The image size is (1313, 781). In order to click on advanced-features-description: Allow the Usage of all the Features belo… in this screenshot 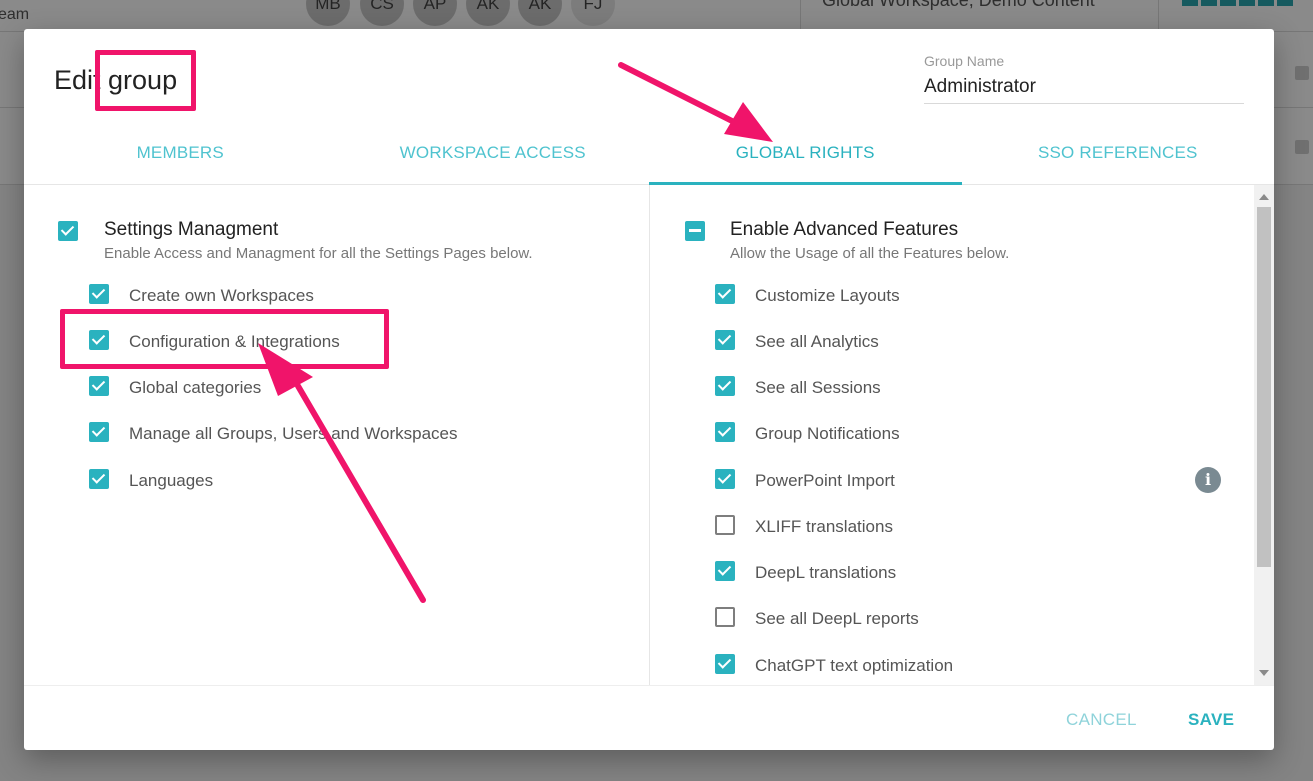, I will do `click(870, 253)`.